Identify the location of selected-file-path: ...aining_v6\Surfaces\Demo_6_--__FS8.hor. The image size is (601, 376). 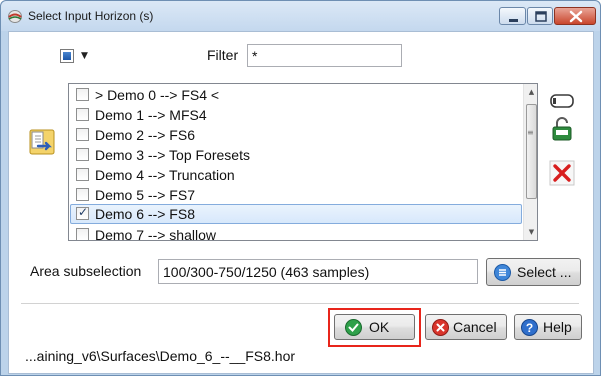
(160, 356).